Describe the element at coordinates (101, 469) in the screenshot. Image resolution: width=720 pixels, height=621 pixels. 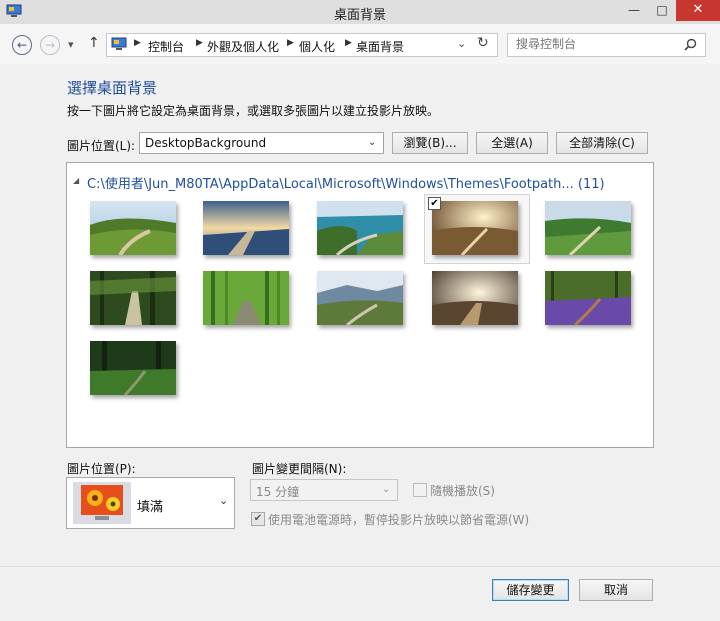
I see `picture-position-label: 圖片位置(P):` at that location.